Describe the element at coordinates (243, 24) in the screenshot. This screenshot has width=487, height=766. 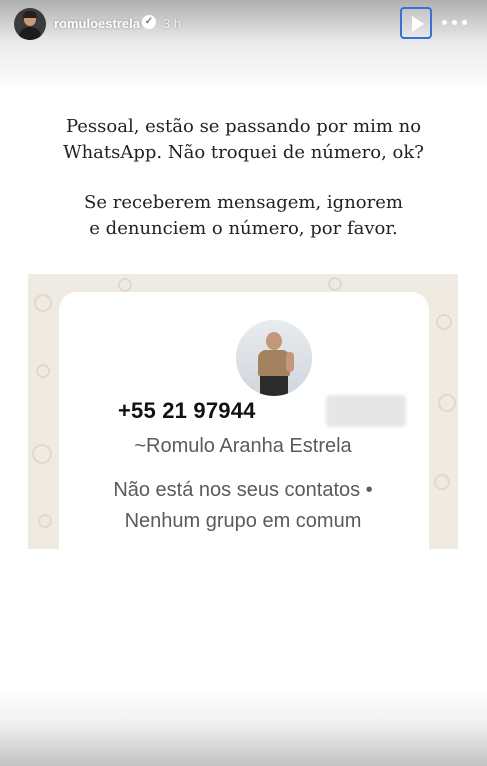
I see `story-header: romuloestrela ✓ 3 h` at that location.